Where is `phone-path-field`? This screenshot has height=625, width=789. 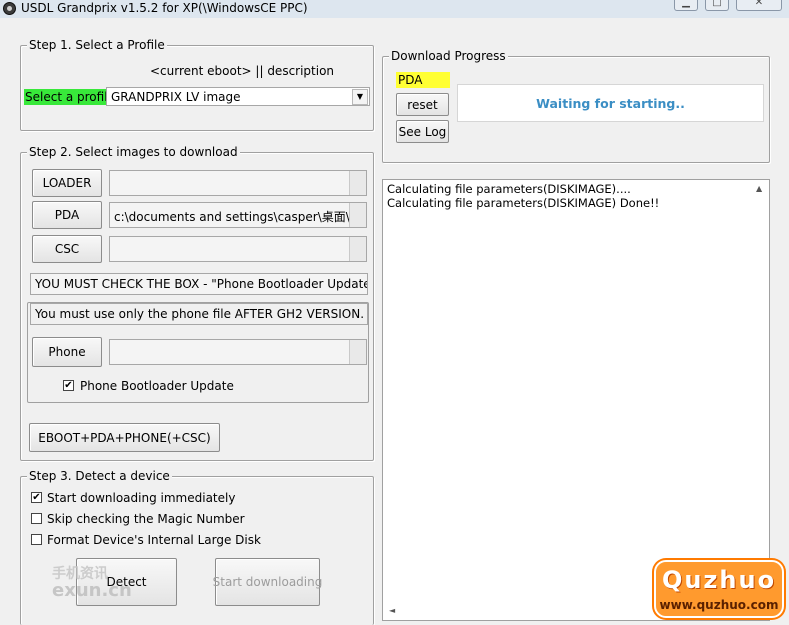
phone-path-field is located at coordinates (238, 352).